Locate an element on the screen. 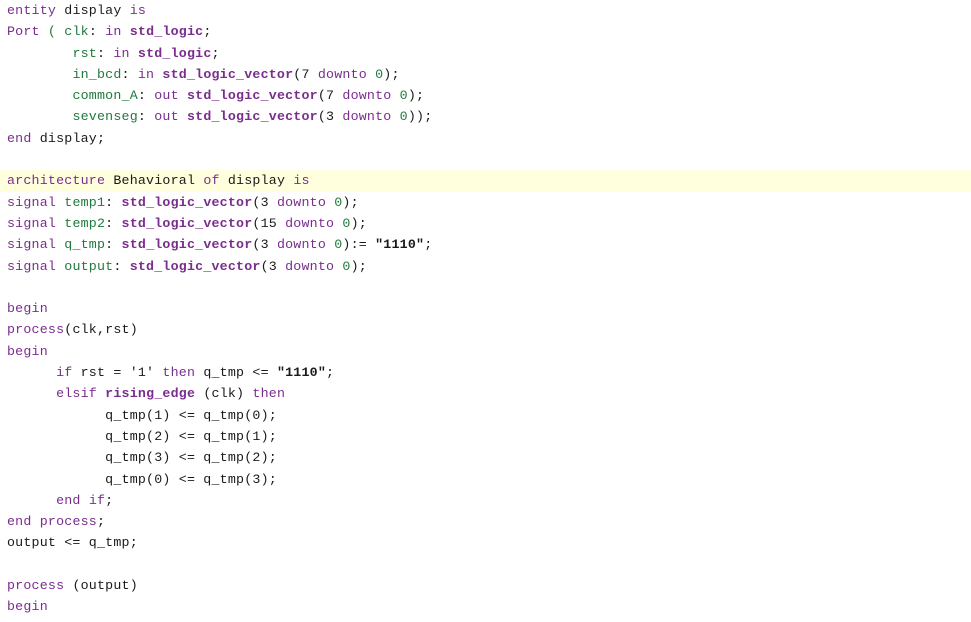 The image size is (971, 622). code-token-plain: (7 is located at coordinates (330, 96).